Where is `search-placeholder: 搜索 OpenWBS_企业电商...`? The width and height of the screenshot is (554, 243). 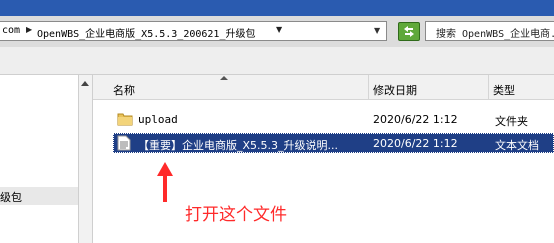 search-placeholder: 搜索 OpenWBS_企业电商... is located at coordinates (495, 34).